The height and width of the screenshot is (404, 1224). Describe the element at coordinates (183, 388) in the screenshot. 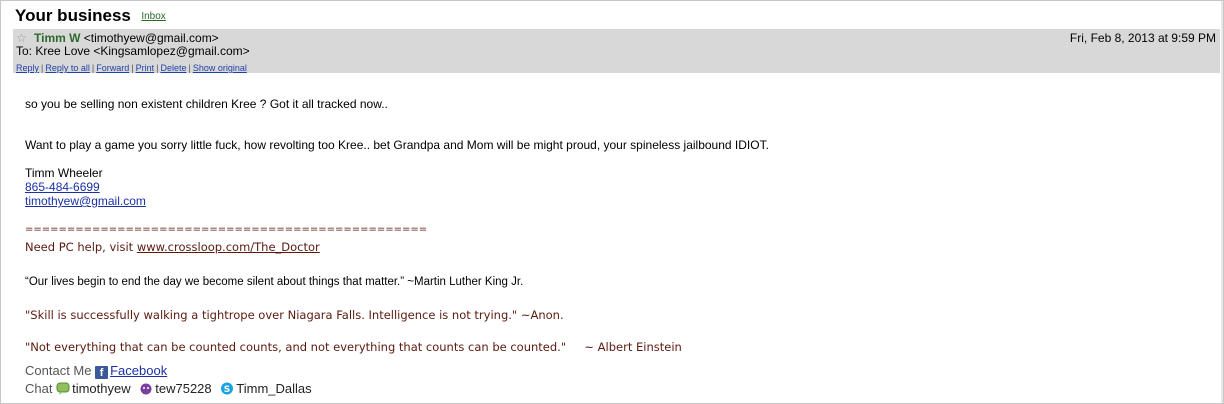

I see `chat-id-yahoo: tew75228` at that location.